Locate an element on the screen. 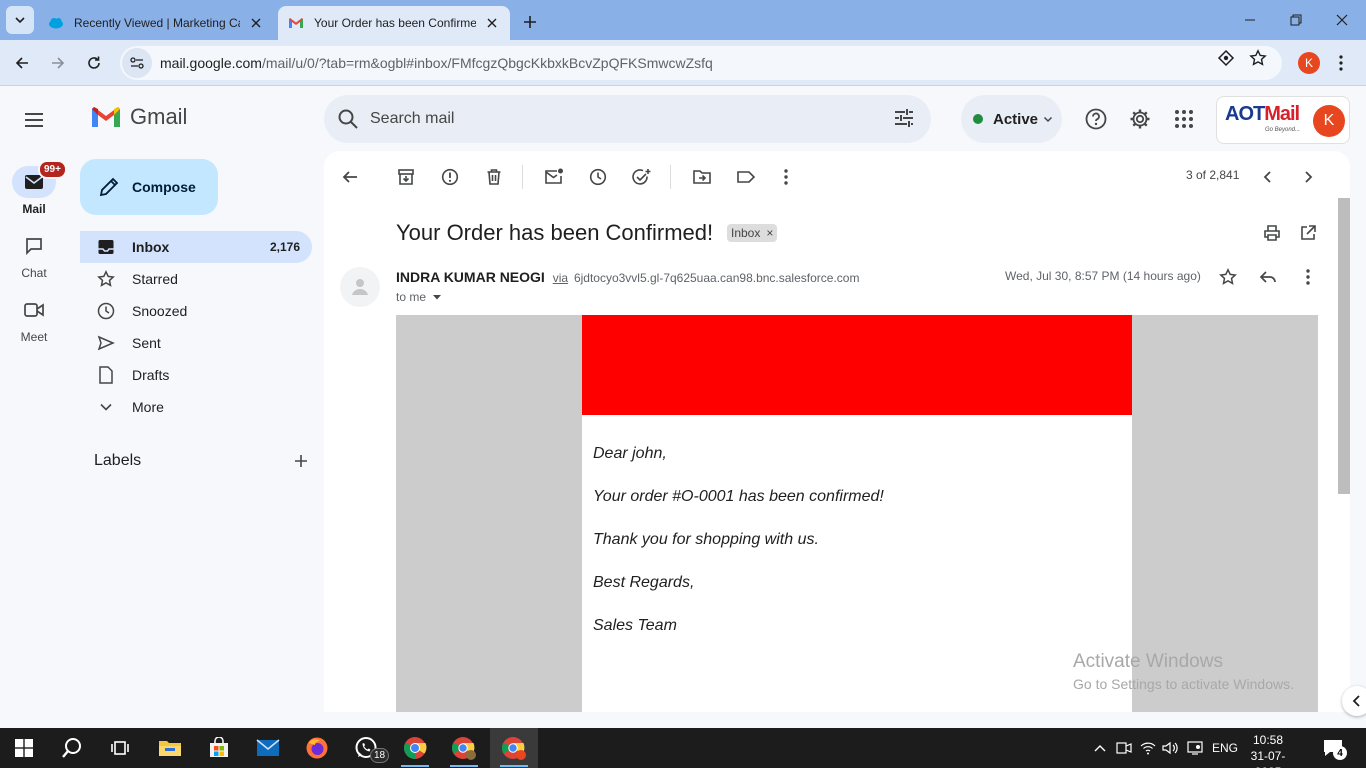 This screenshot has height=768, width=1366. account-switcher: AOTMail Go Beyond... K is located at coordinates (1283, 120).